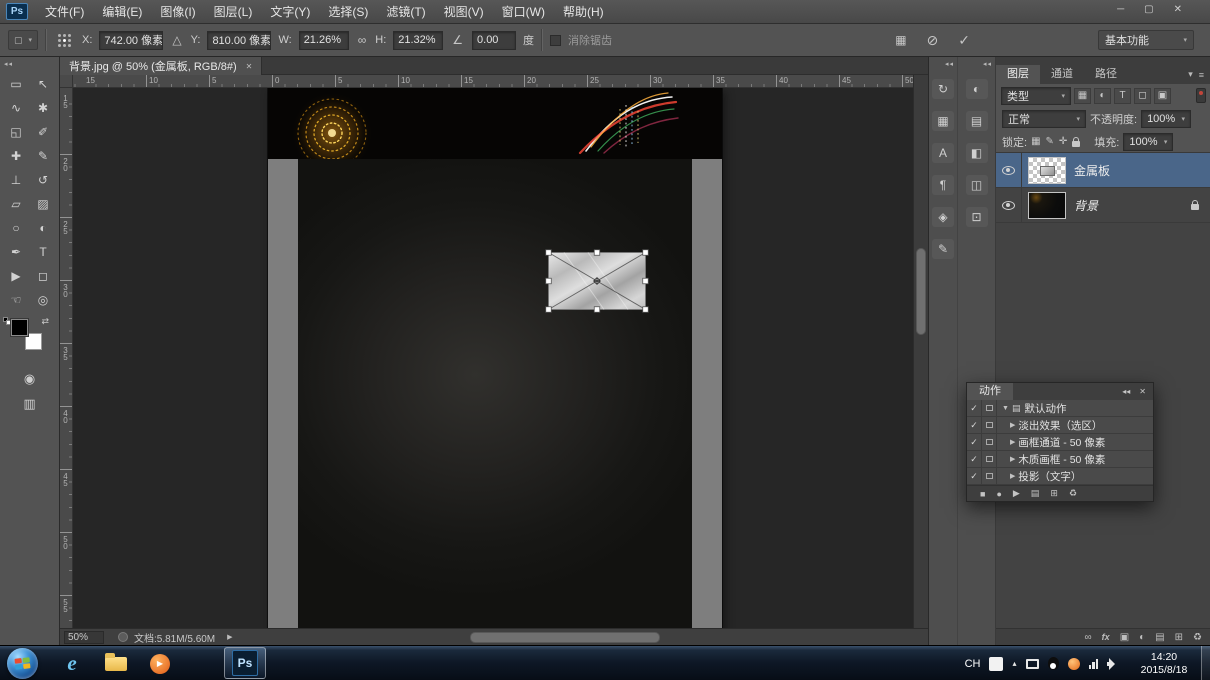 The image size is (1210, 680). I want to click on menu-view: 视图(V), so click(464, 12).